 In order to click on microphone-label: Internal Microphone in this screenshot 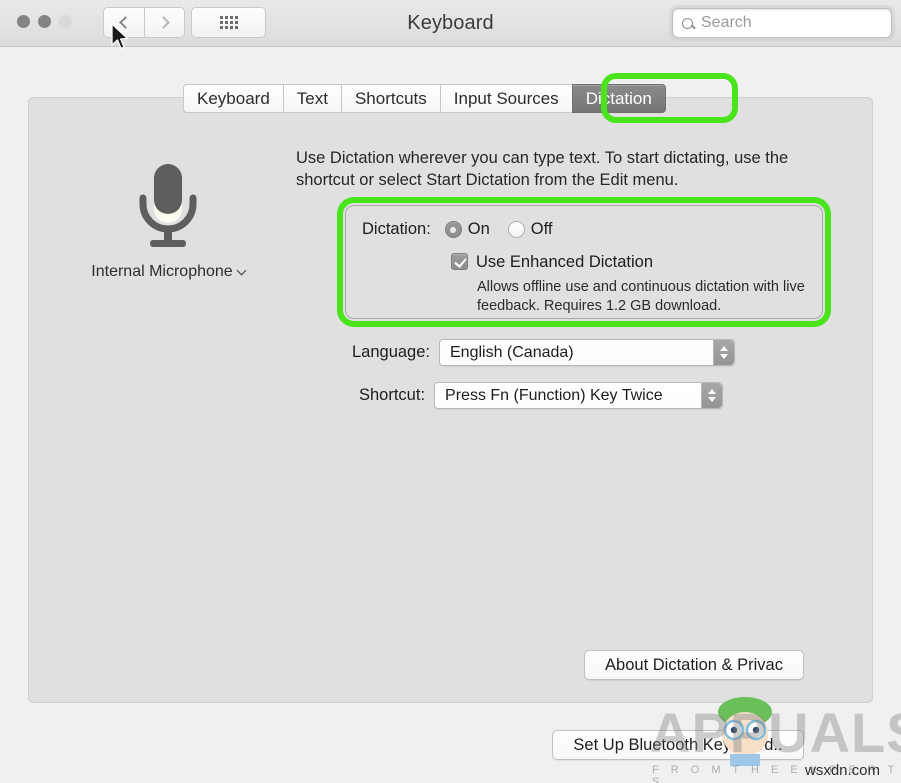, I will do `click(162, 271)`.